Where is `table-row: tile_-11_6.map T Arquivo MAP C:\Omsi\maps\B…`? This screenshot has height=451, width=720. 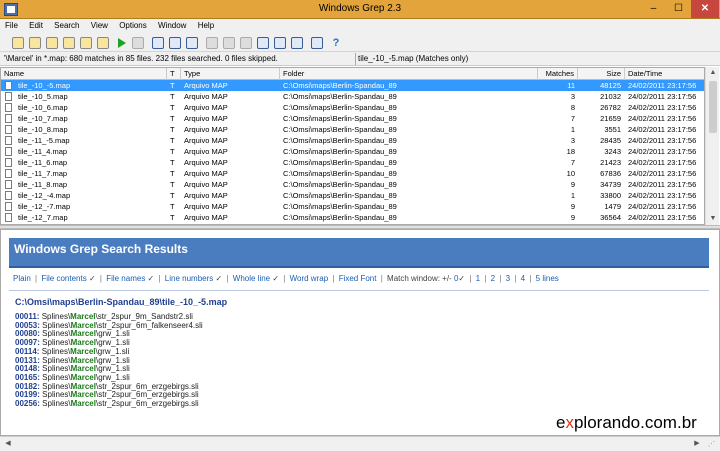 table-row: tile_-11_6.map T Arquivo MAP C:\Omsi\maps\B… is located at coordinates (352, 162).